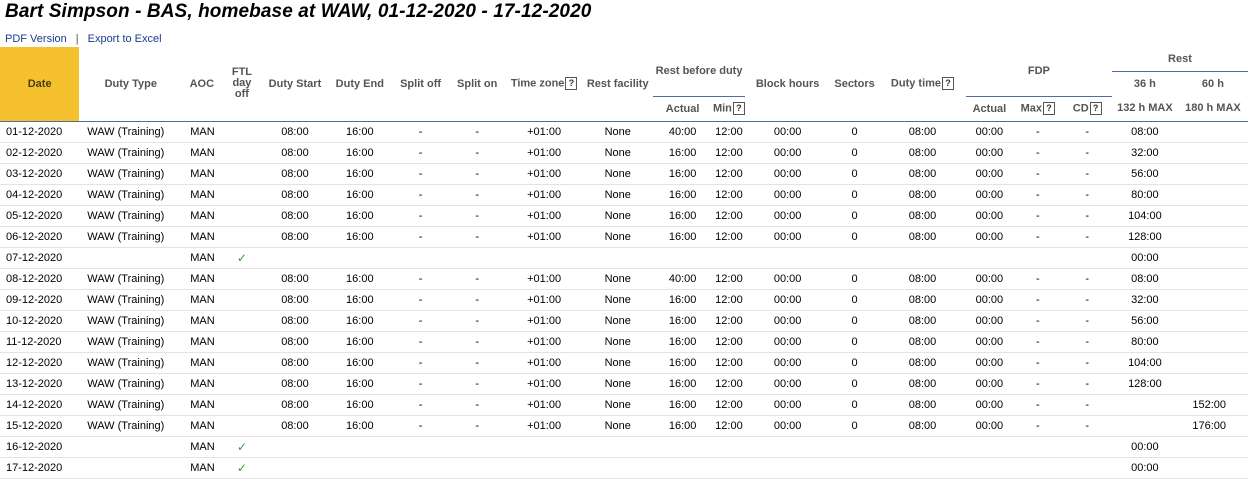  What do you see at coordinates (1212, 405) in the screenshot?
I see `cell-rest-60h: 152:00` at bounding box center [1212, 405].